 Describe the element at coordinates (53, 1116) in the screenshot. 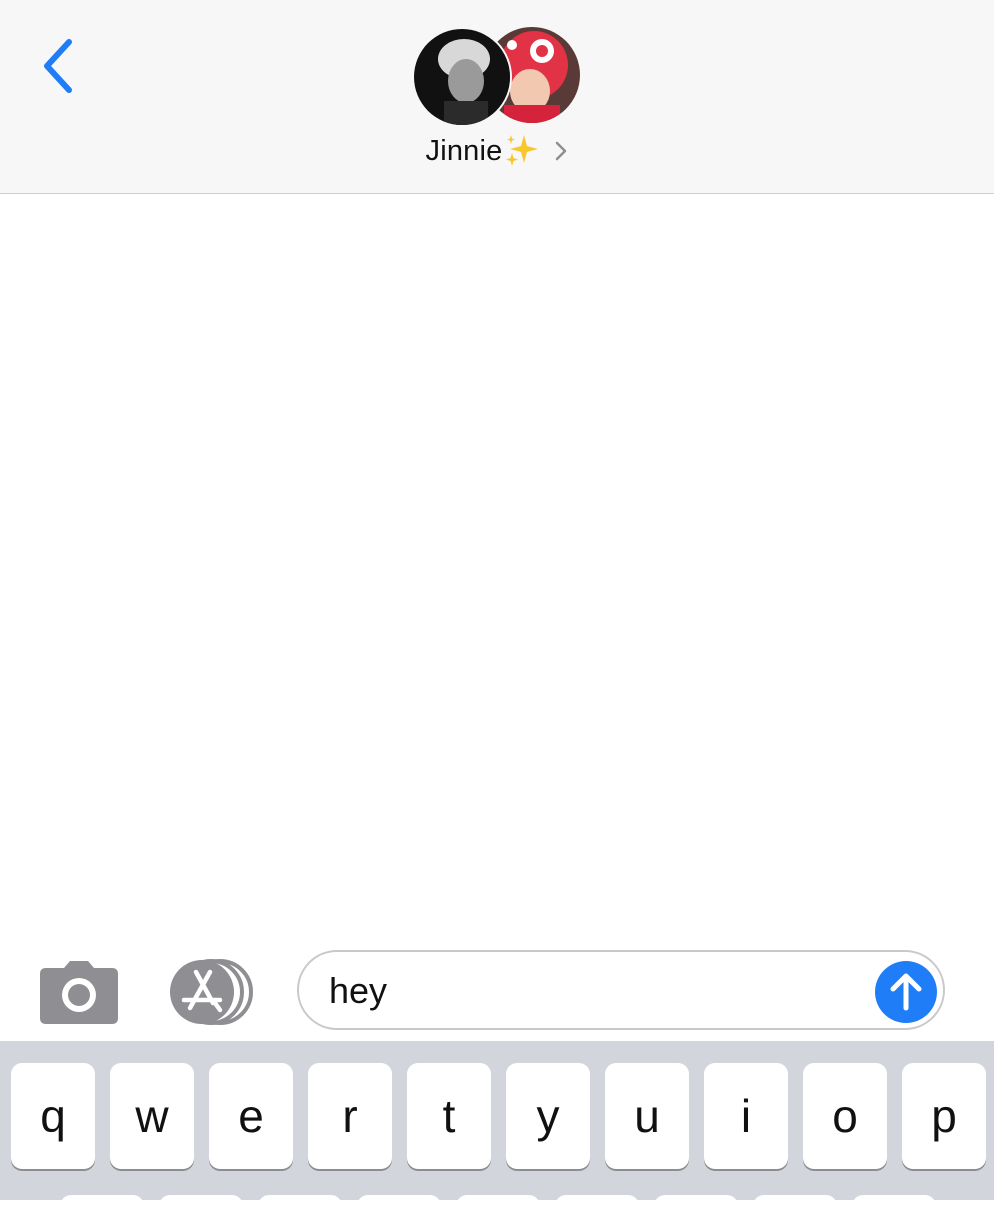

I see `key-q: q` at that location.